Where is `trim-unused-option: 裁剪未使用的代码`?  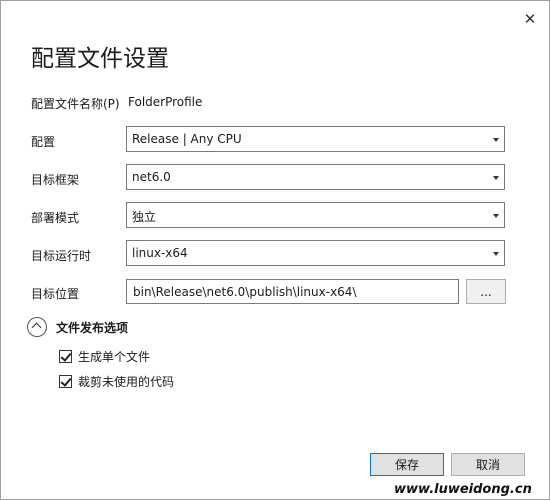 trim-unused-option: 裁剪未使用的代码 is located at coordinates (116, 381).